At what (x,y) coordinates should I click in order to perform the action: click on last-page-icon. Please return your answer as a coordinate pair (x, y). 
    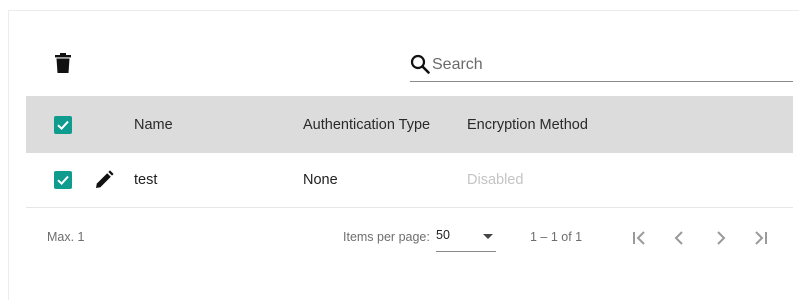
    Looking at the image, I should click on (761, 238).